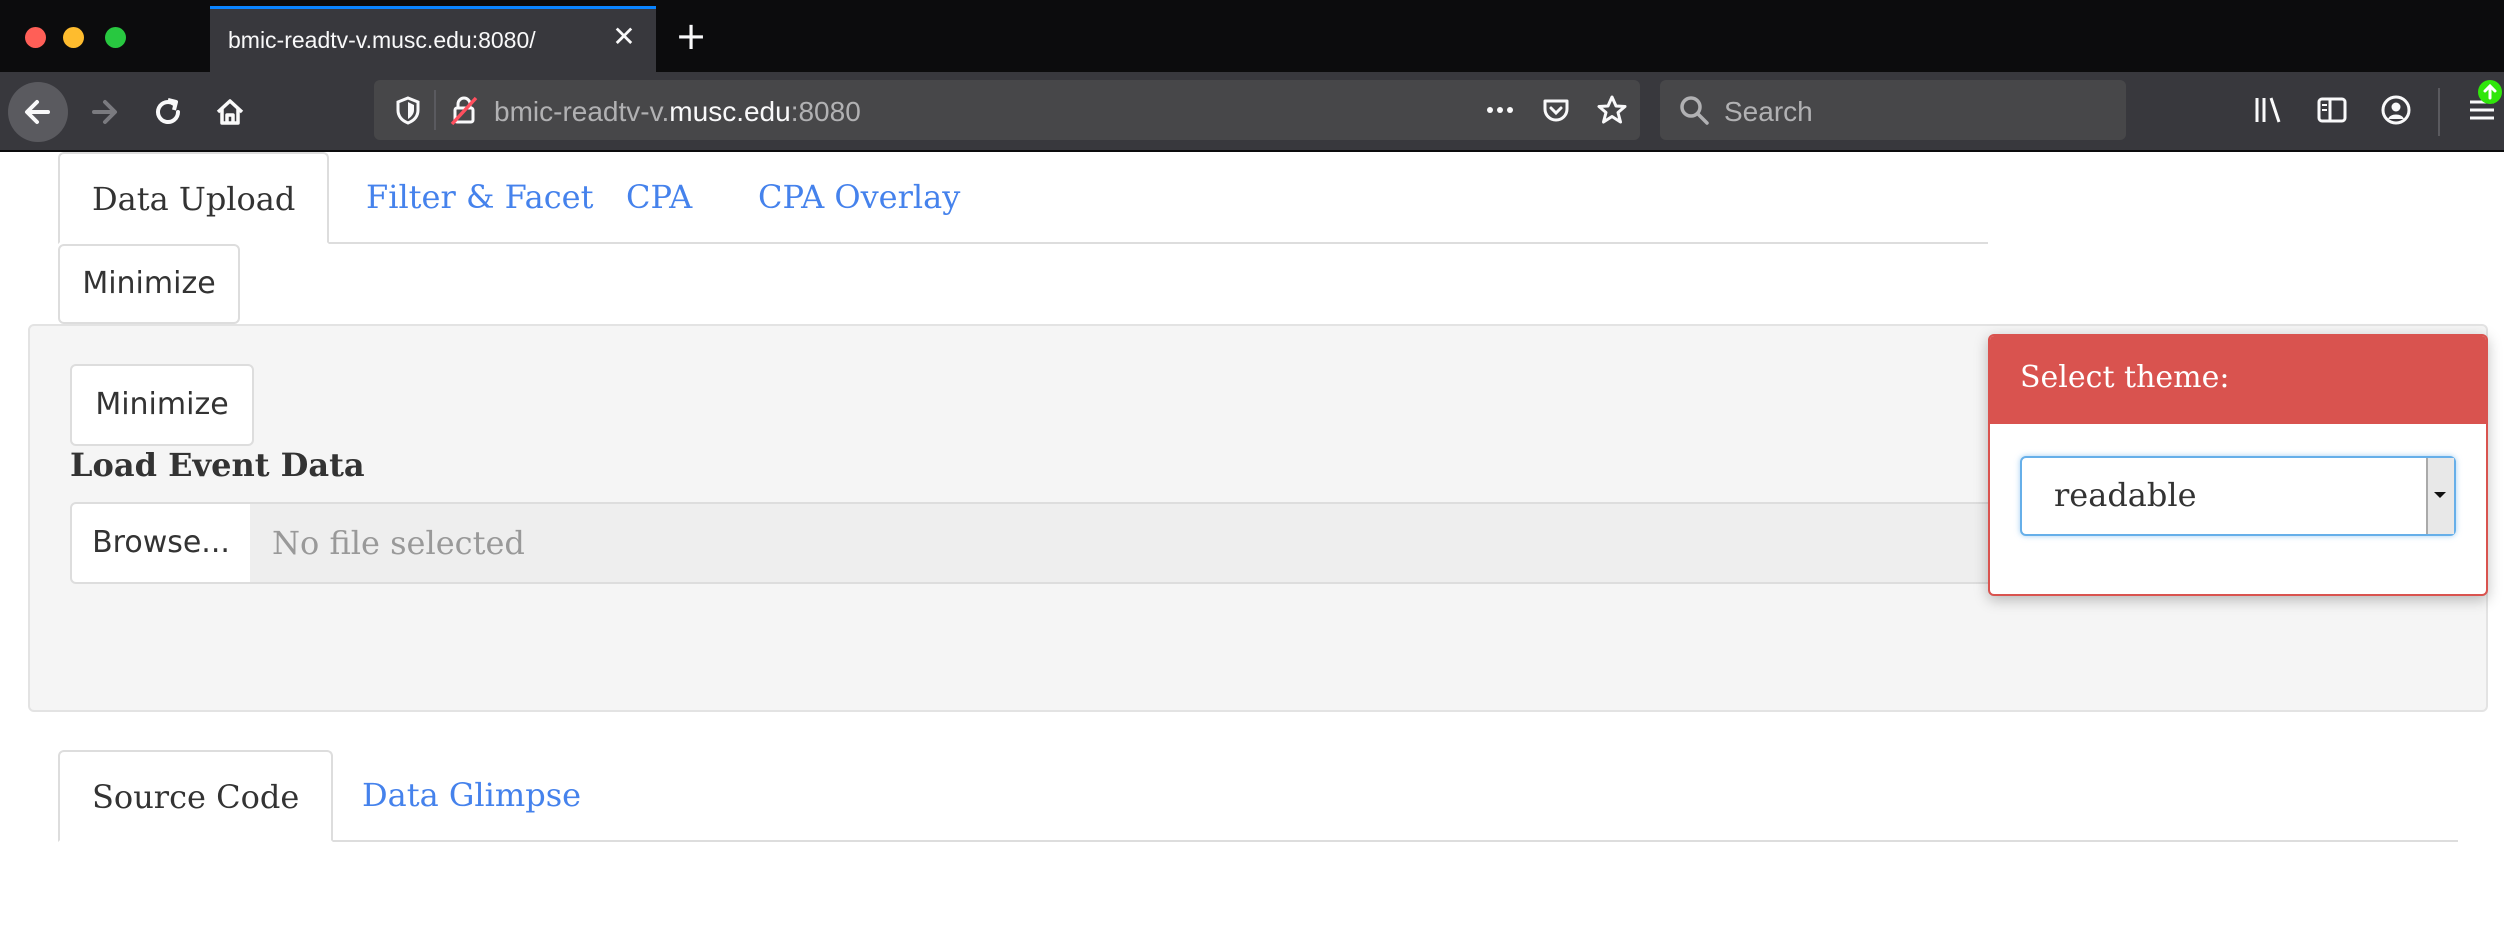  Describe the element at coordinates (2332, 110) in the screenshot. I see `sidebar-toggle-icon` at that location.